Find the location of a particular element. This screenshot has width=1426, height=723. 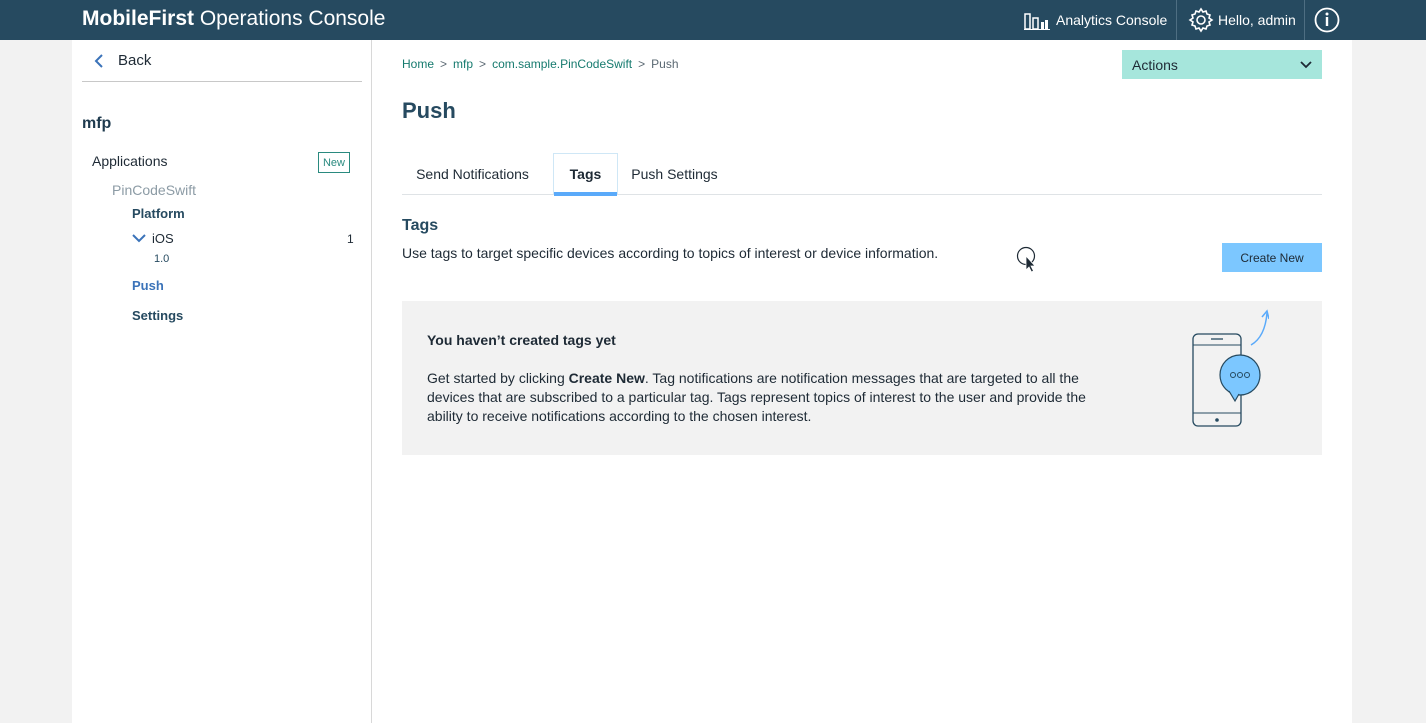

analytics-chart-icon is located at coordinates (1037, 20).